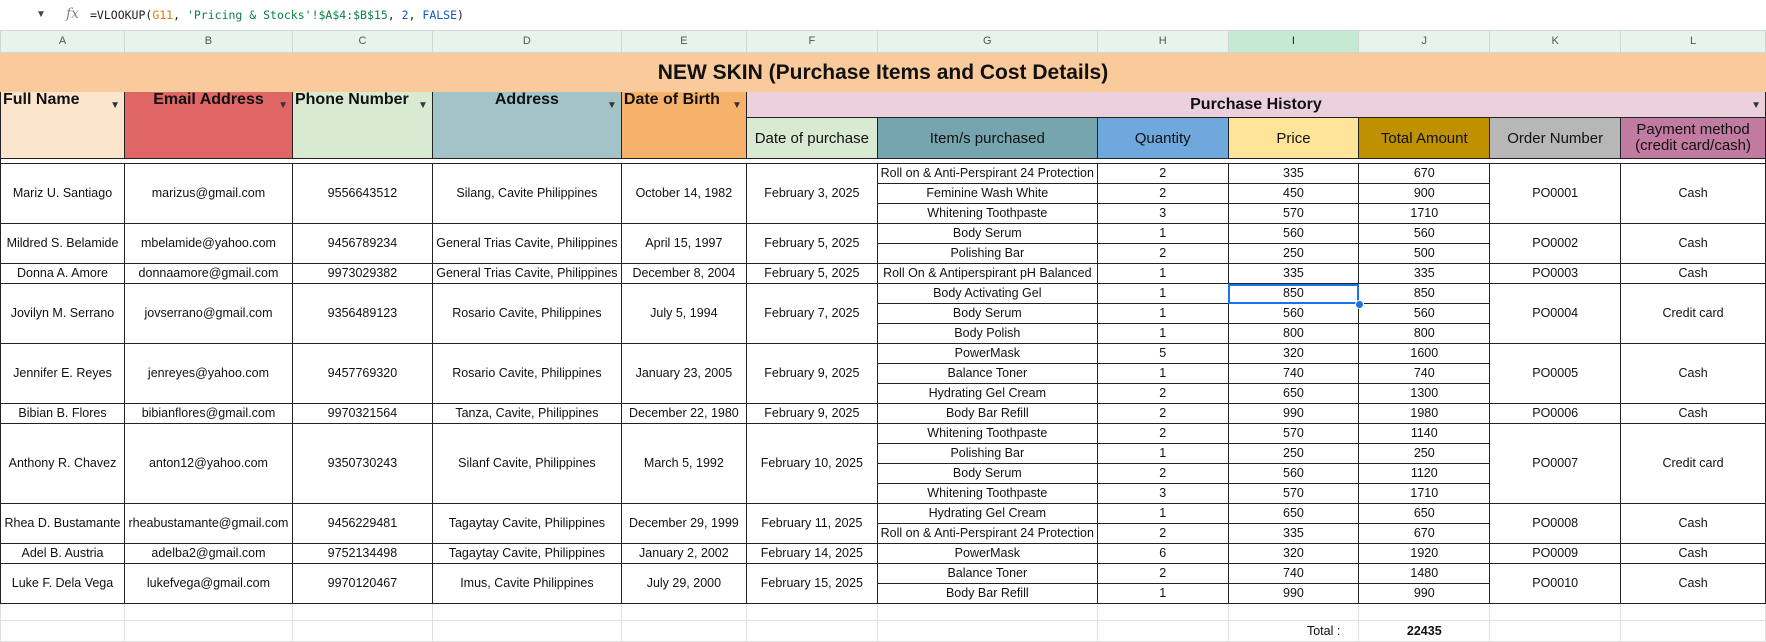 The width and height of the screenshot is (1766, 642). Describe the element at coordinates (1293, 513) in the screenshot. I see `cell-price: 650` at that location.